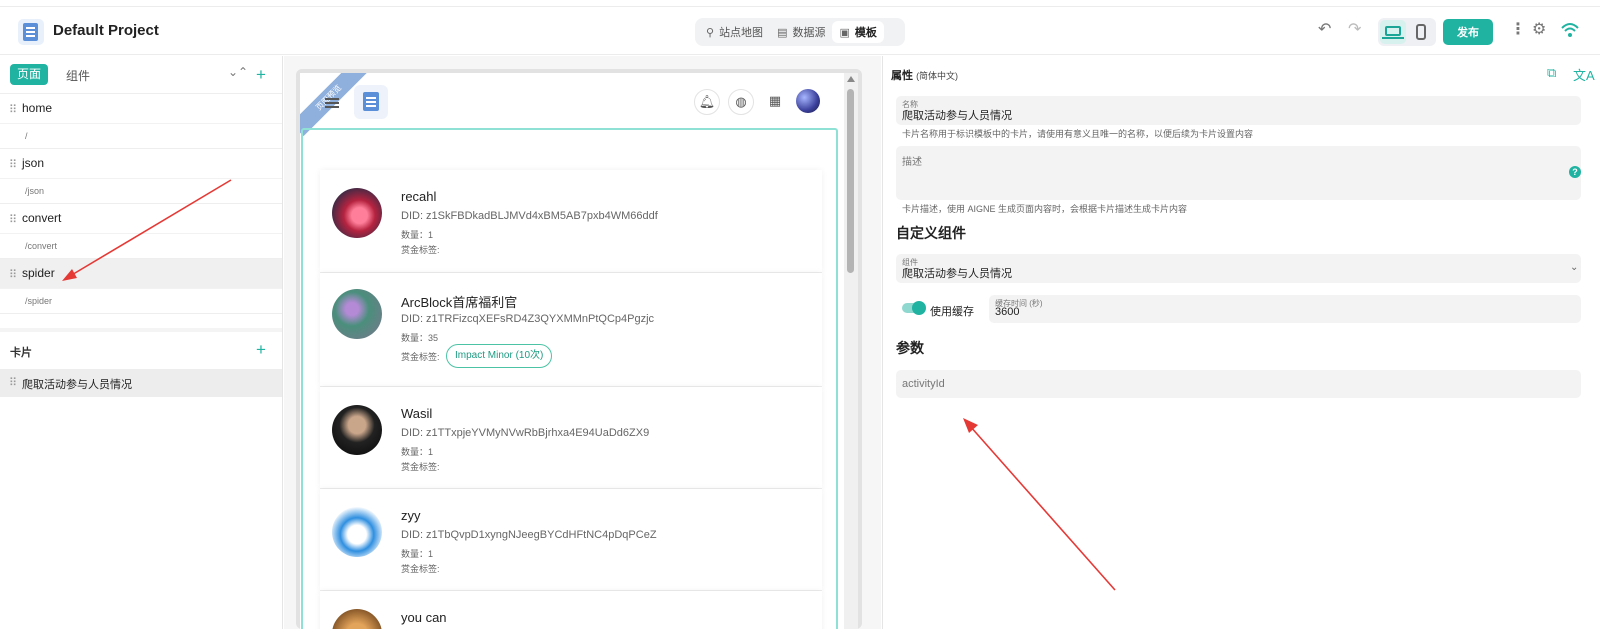  Describe the element at coordinates (571, 610) in the screenshot. I see `list-item: you can` at that location.